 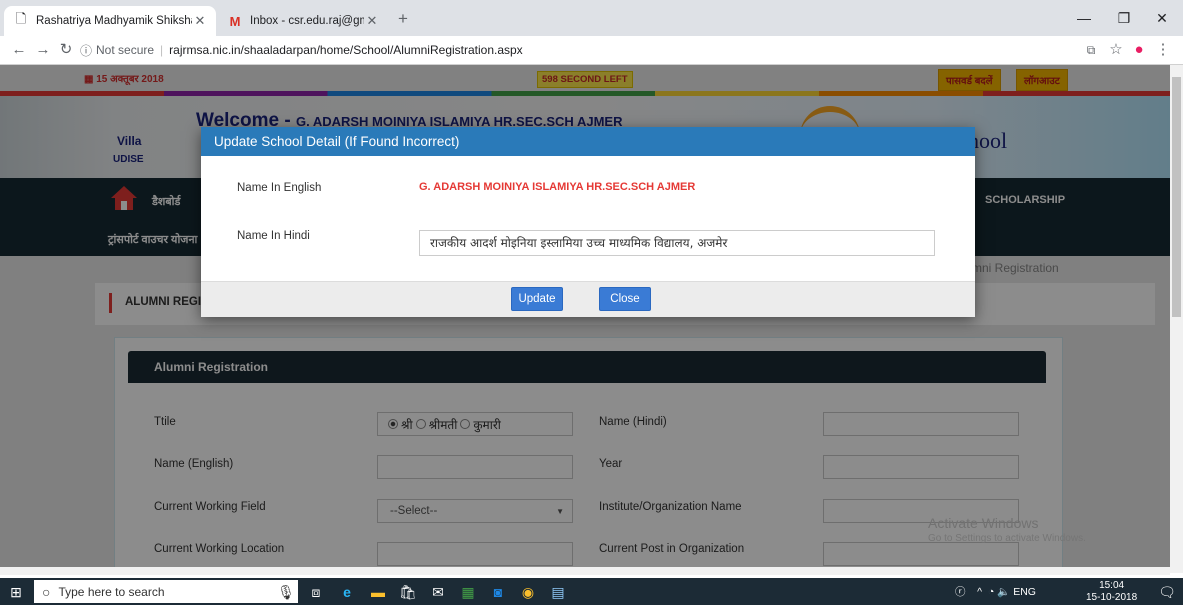 I want to click on modal-footer: Update Close, so click(x=588, y=299).